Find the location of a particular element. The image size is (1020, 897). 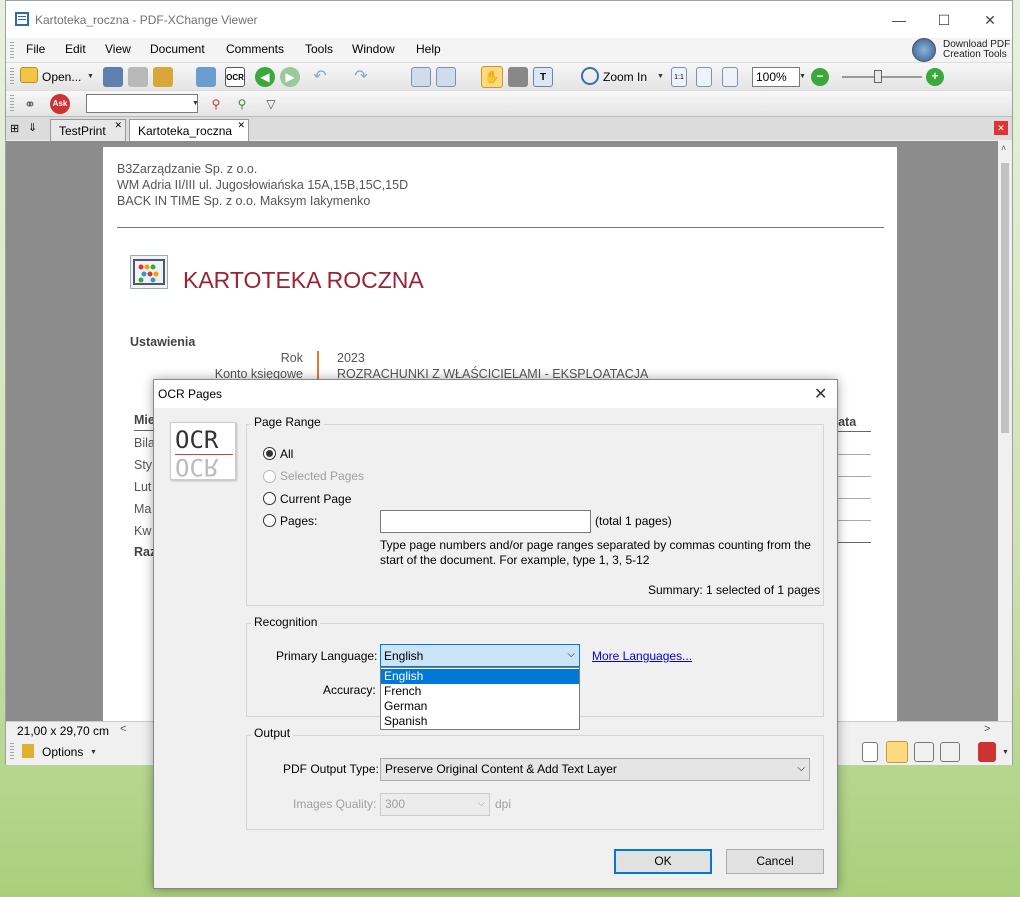

forward-icon: ▶ is located at coordinates (290, 77).